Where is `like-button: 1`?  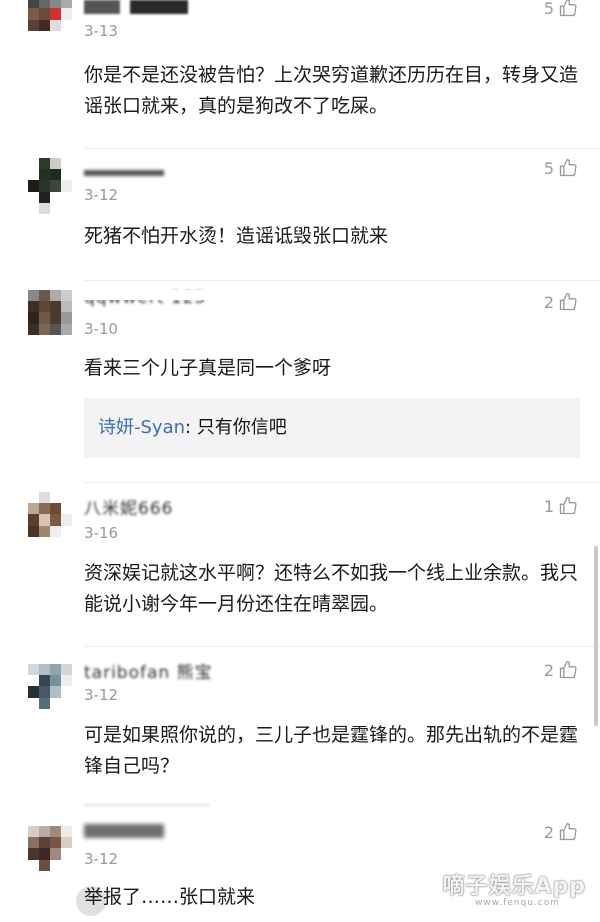 like-button: 1 is located at coordinates (561, 506).